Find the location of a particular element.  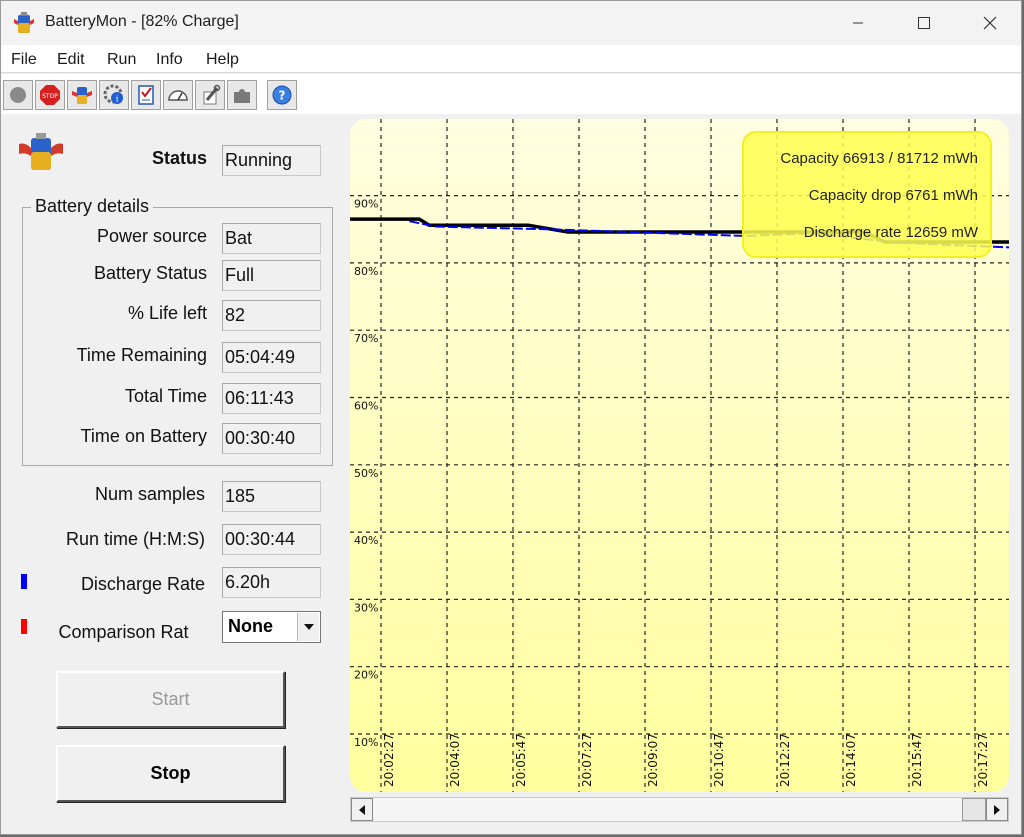

help-icon: ? is located at coordinates (282, 95).